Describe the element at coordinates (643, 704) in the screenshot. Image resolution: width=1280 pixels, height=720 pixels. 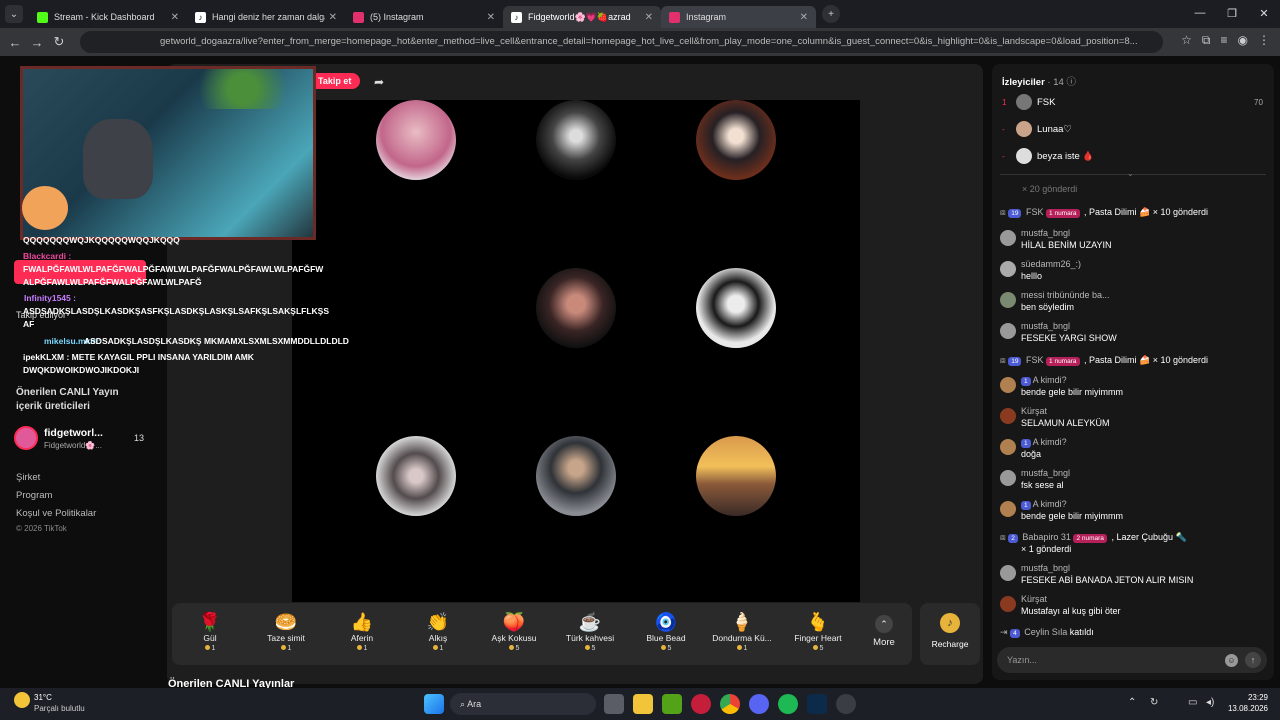
I see `file-explorer-icon` at that location.